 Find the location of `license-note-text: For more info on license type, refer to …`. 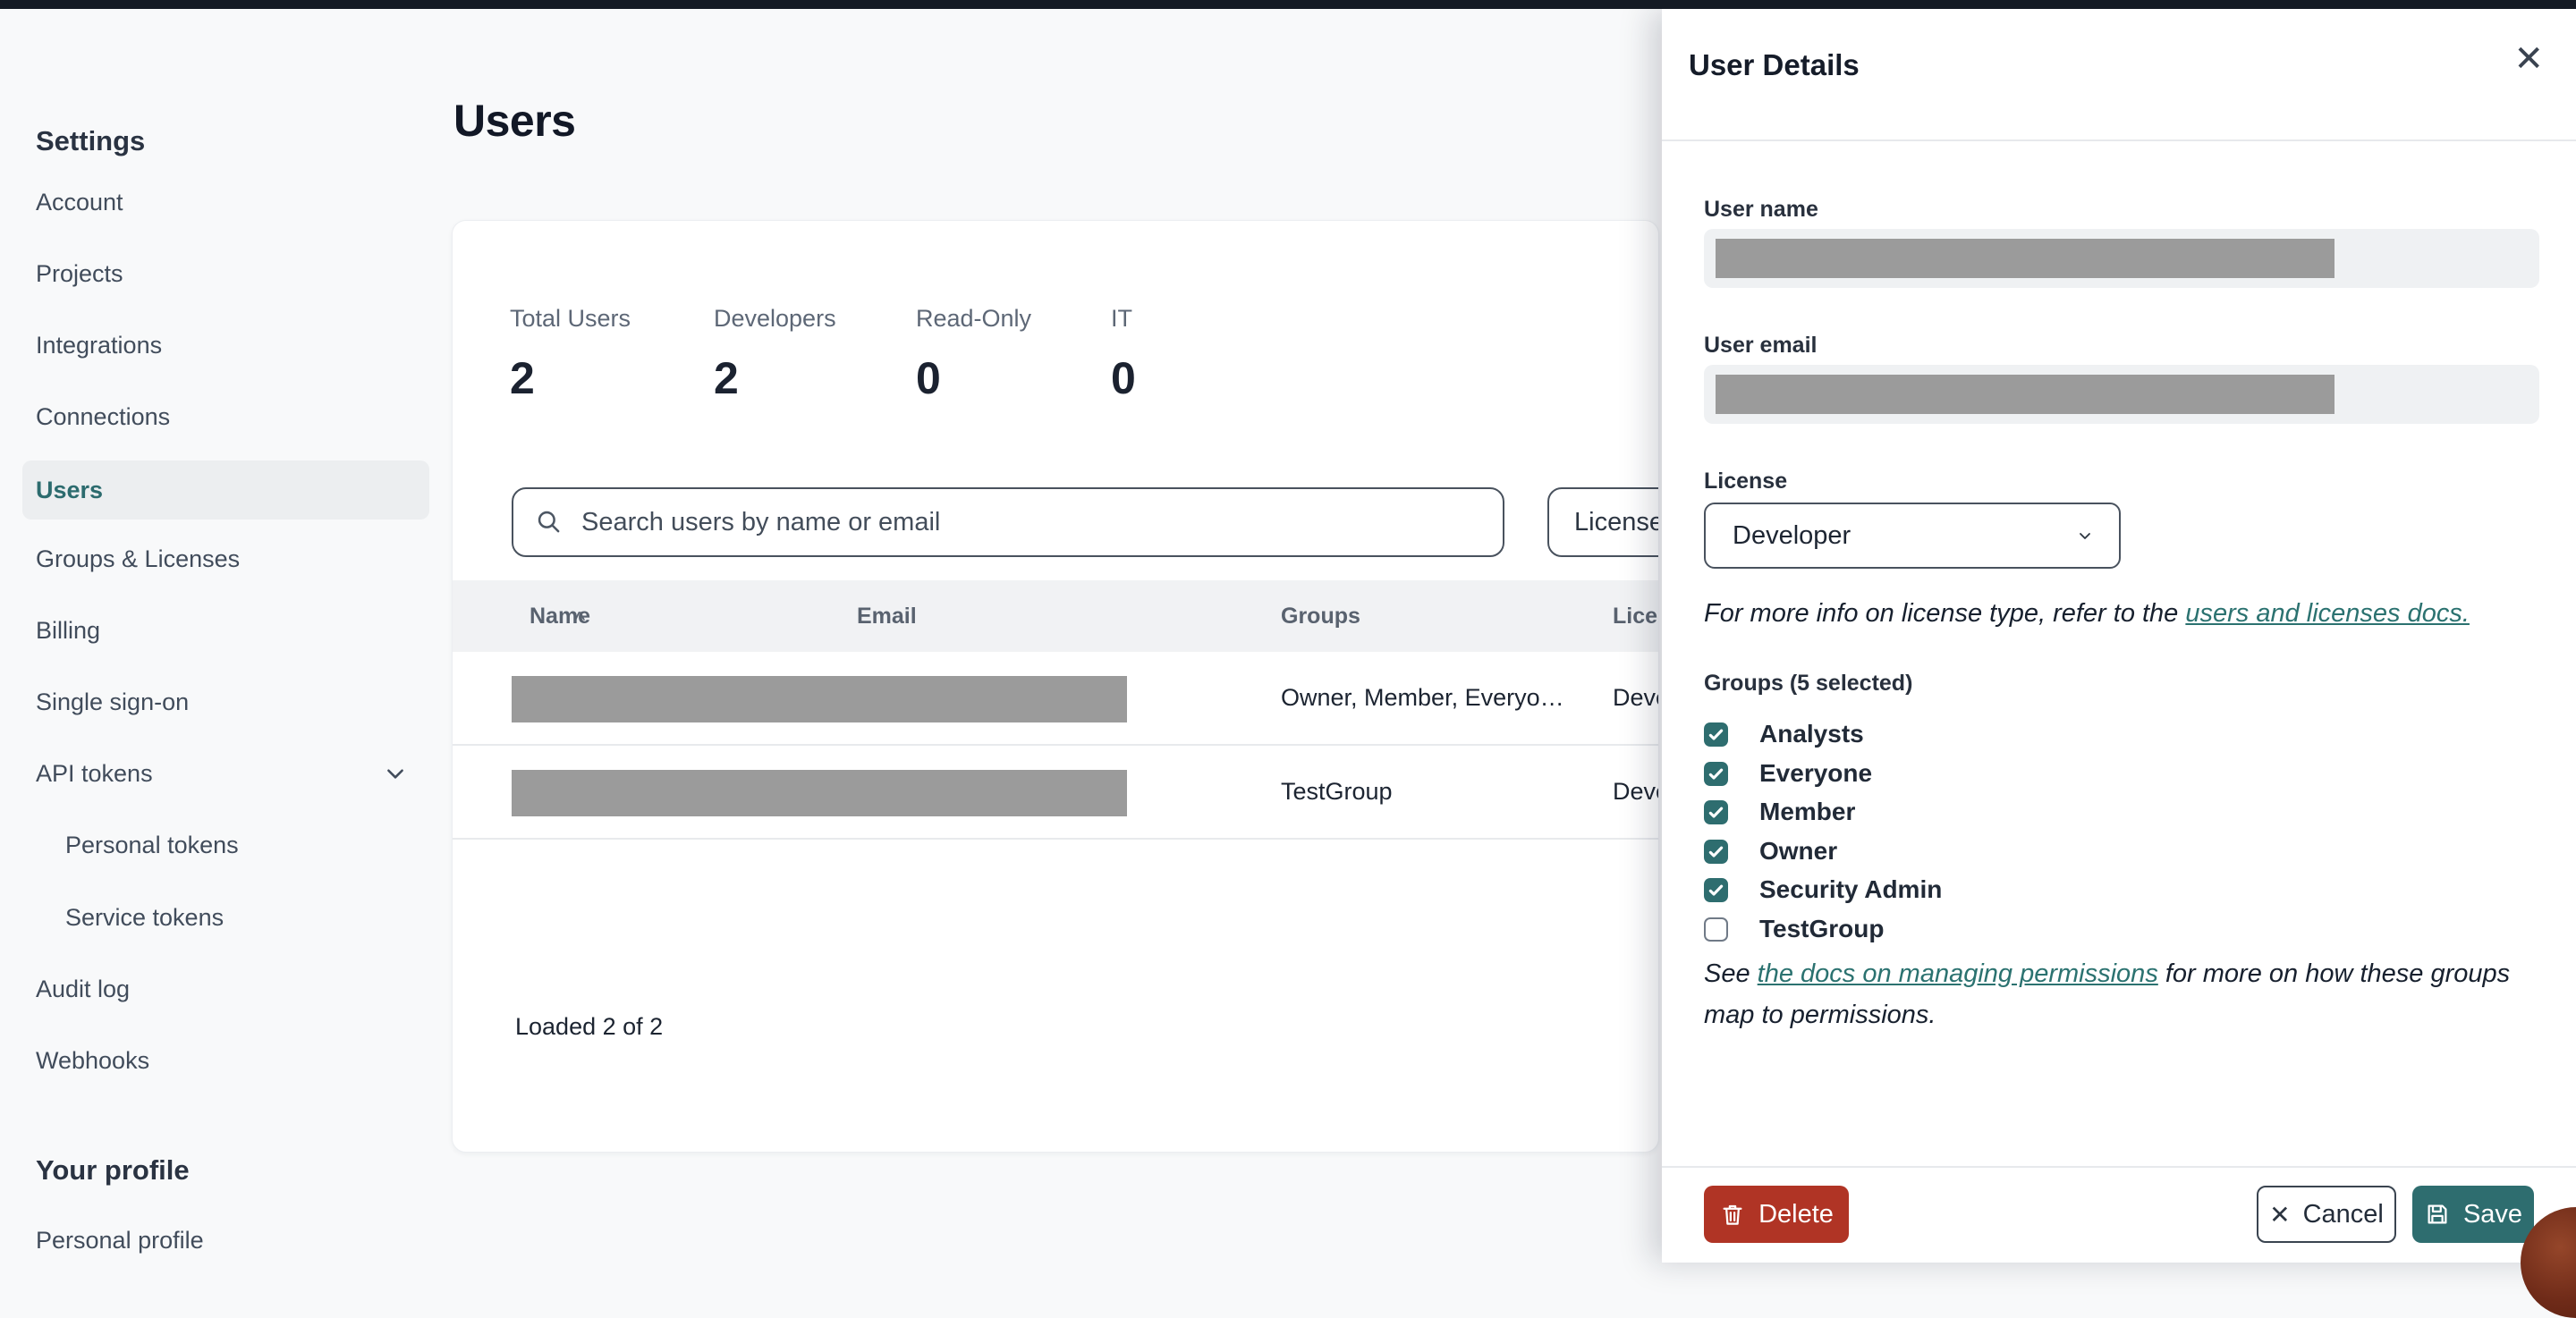

license-note-text: For more info on license type, refer to … is located at coordinates (1945, 614).